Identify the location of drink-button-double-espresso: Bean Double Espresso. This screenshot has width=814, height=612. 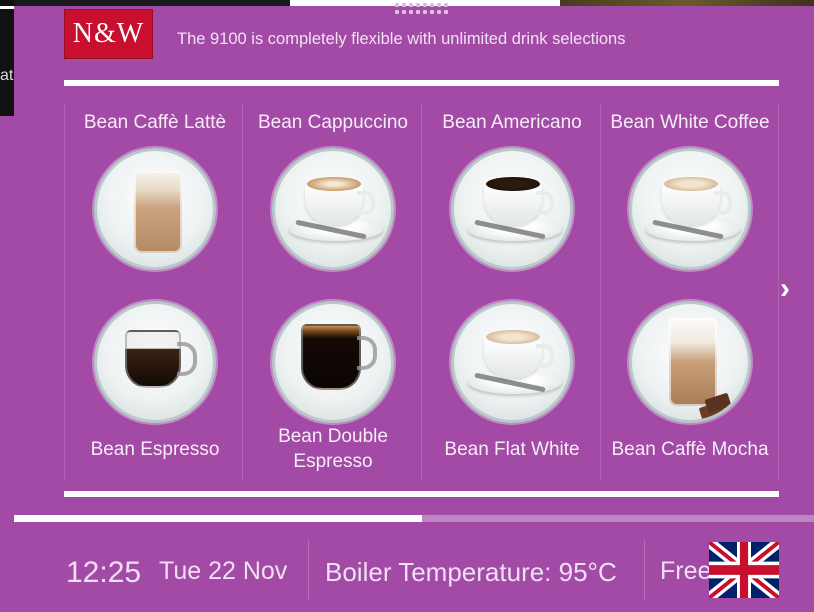
(333, 388).